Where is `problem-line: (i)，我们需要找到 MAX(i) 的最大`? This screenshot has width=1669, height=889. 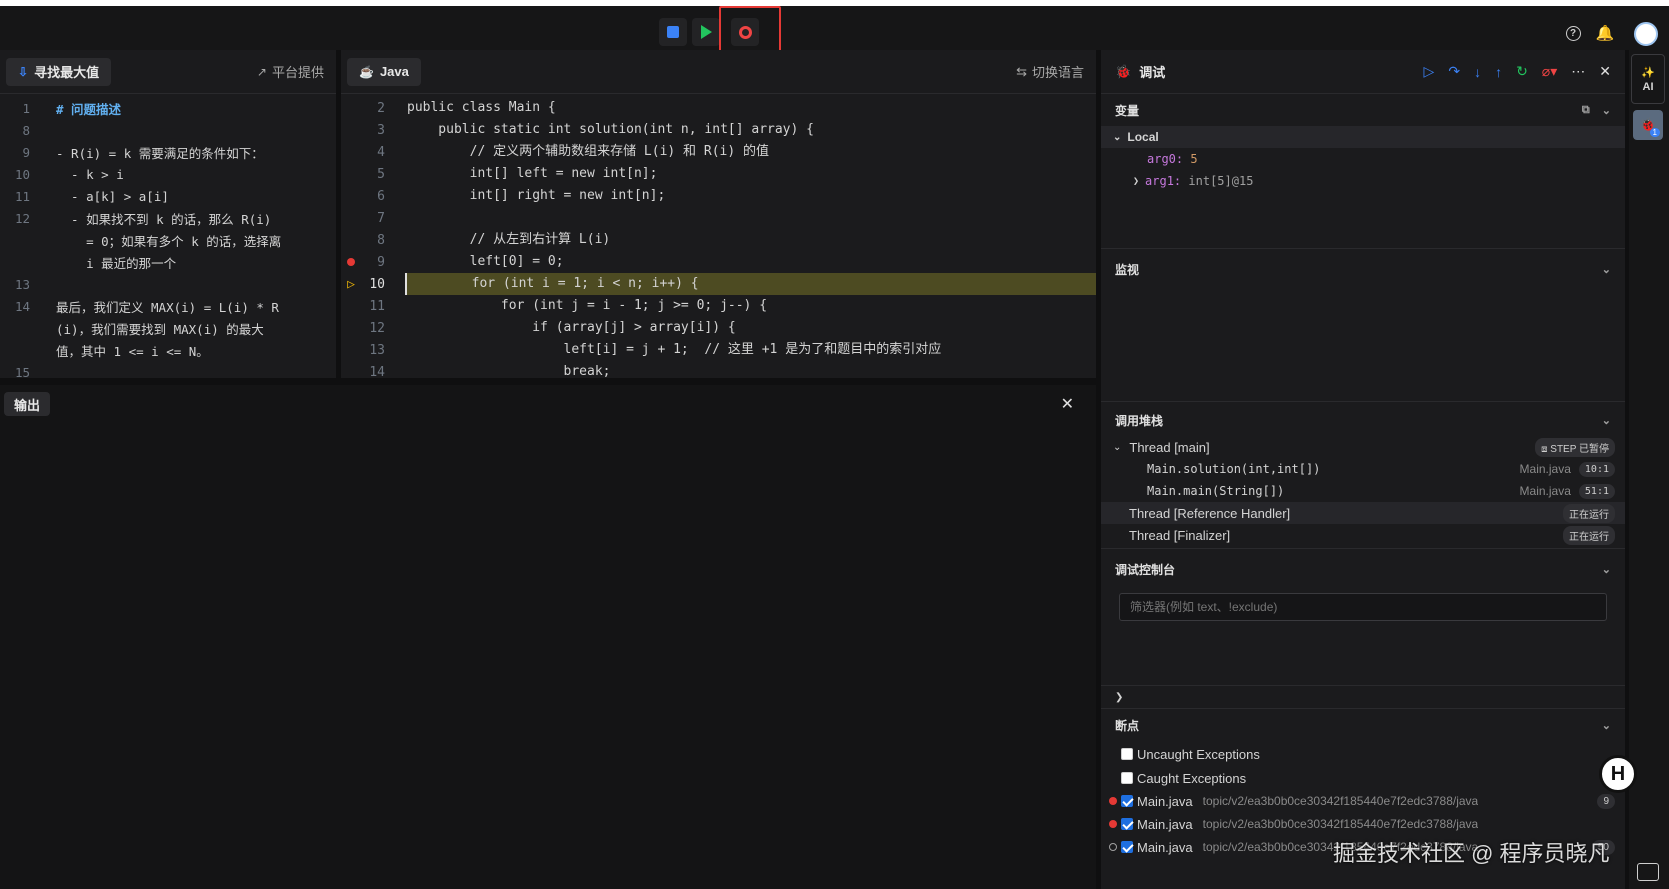
problem-line: (i)，我们需要找到 MAX(i) 的最大 is located at coordinates (168, 328).